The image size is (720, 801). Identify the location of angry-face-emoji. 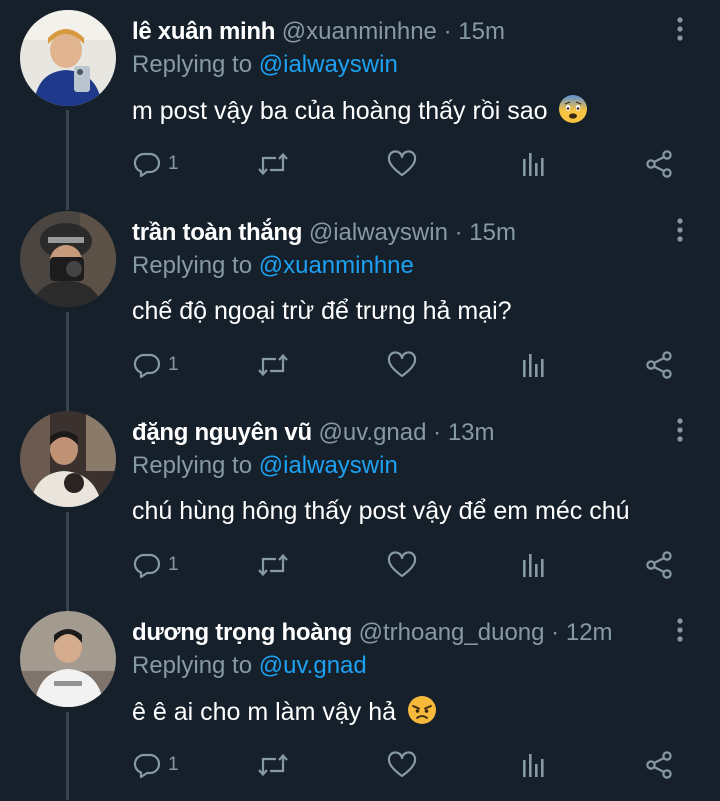
(421, 710).